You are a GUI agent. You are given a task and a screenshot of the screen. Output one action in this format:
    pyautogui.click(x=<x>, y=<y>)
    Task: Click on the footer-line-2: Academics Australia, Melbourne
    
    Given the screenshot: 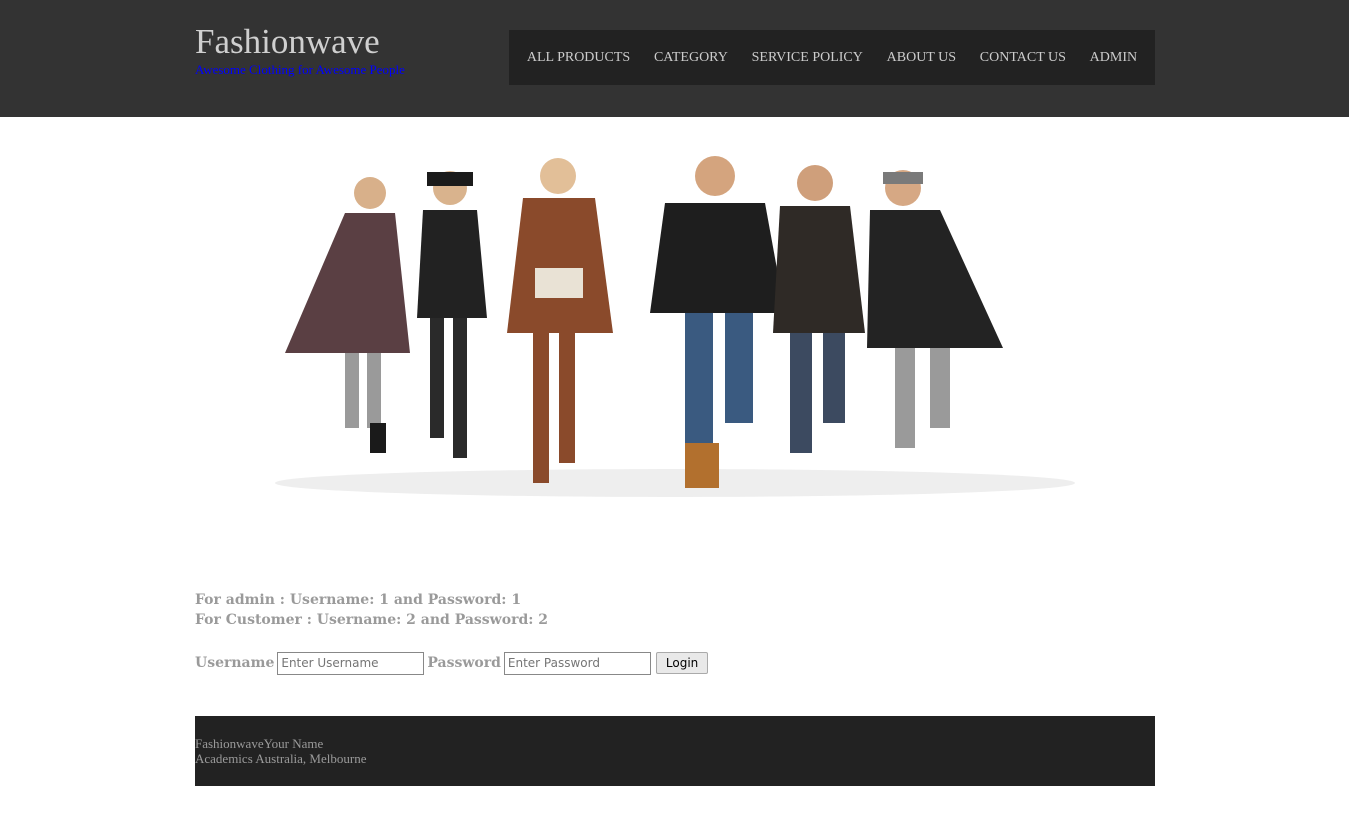 What is the action you would take?
    pyautogui.click(x=281, y=758)
    